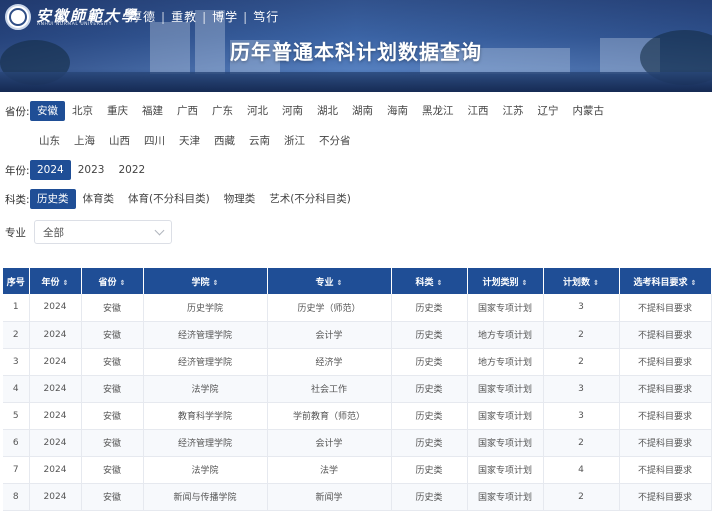 Image resolution: width=712 pixels, height=511 pixels. What do you see at coordinates (75, 24) in the screenshot?
I see `university-english-name: ANHUI NORMAL UNIVERSITY` at bounding box center [75, 24].